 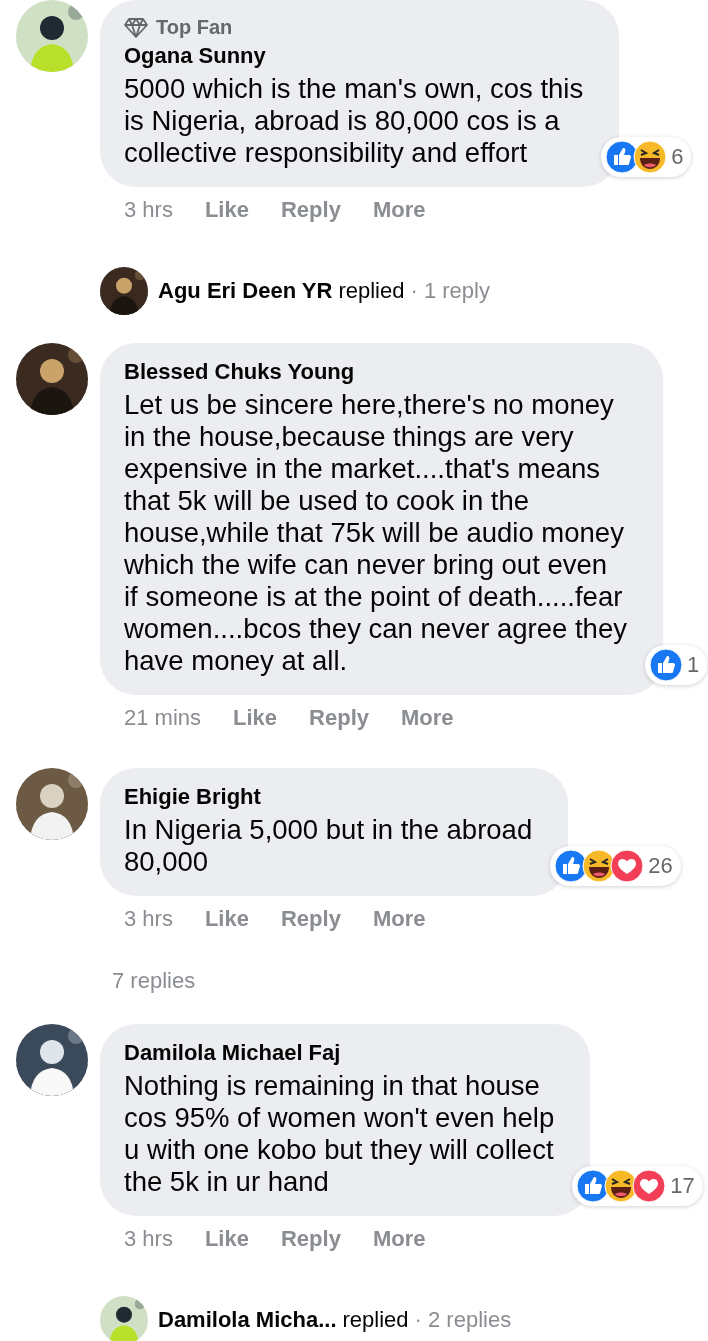 I want to click on reactions-summary: 1, so click(x=676, y=665).